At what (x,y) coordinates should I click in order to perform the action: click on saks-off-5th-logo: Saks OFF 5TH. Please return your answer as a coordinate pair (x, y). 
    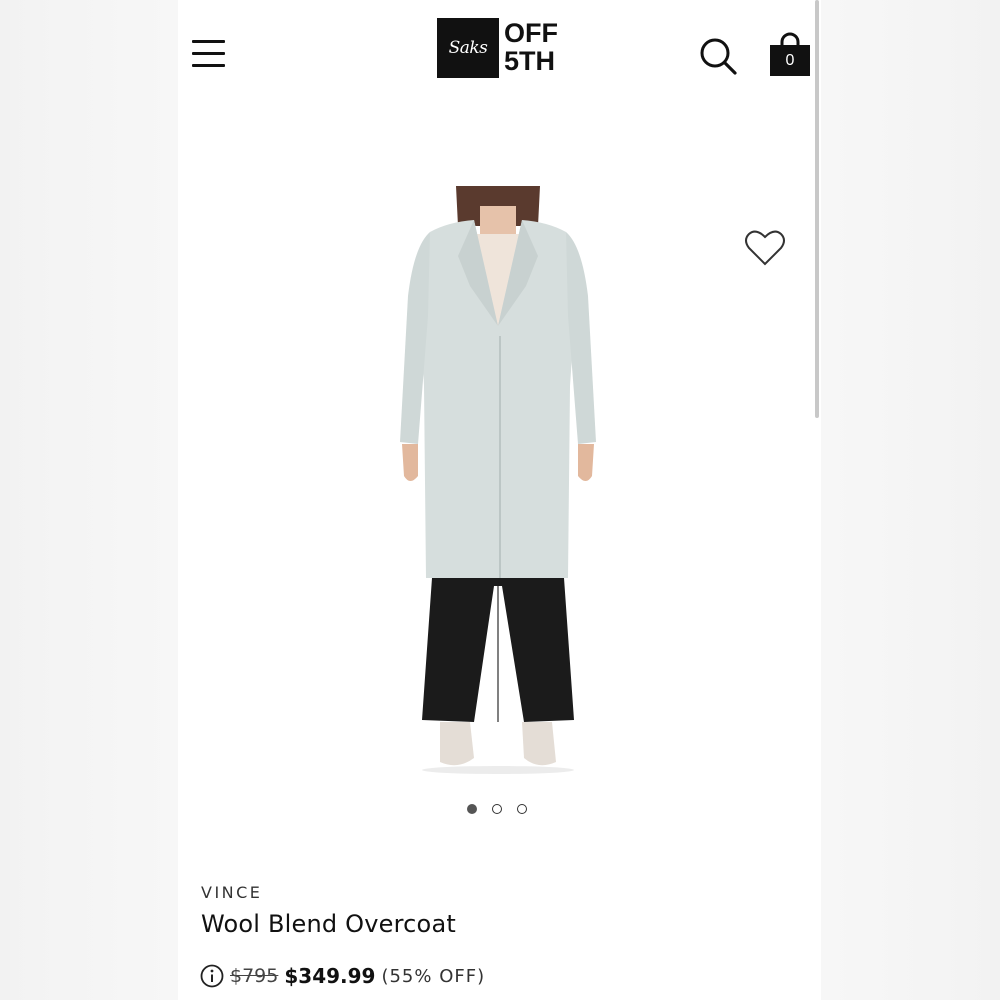
    Looking at the image, I should click on (503, 48).